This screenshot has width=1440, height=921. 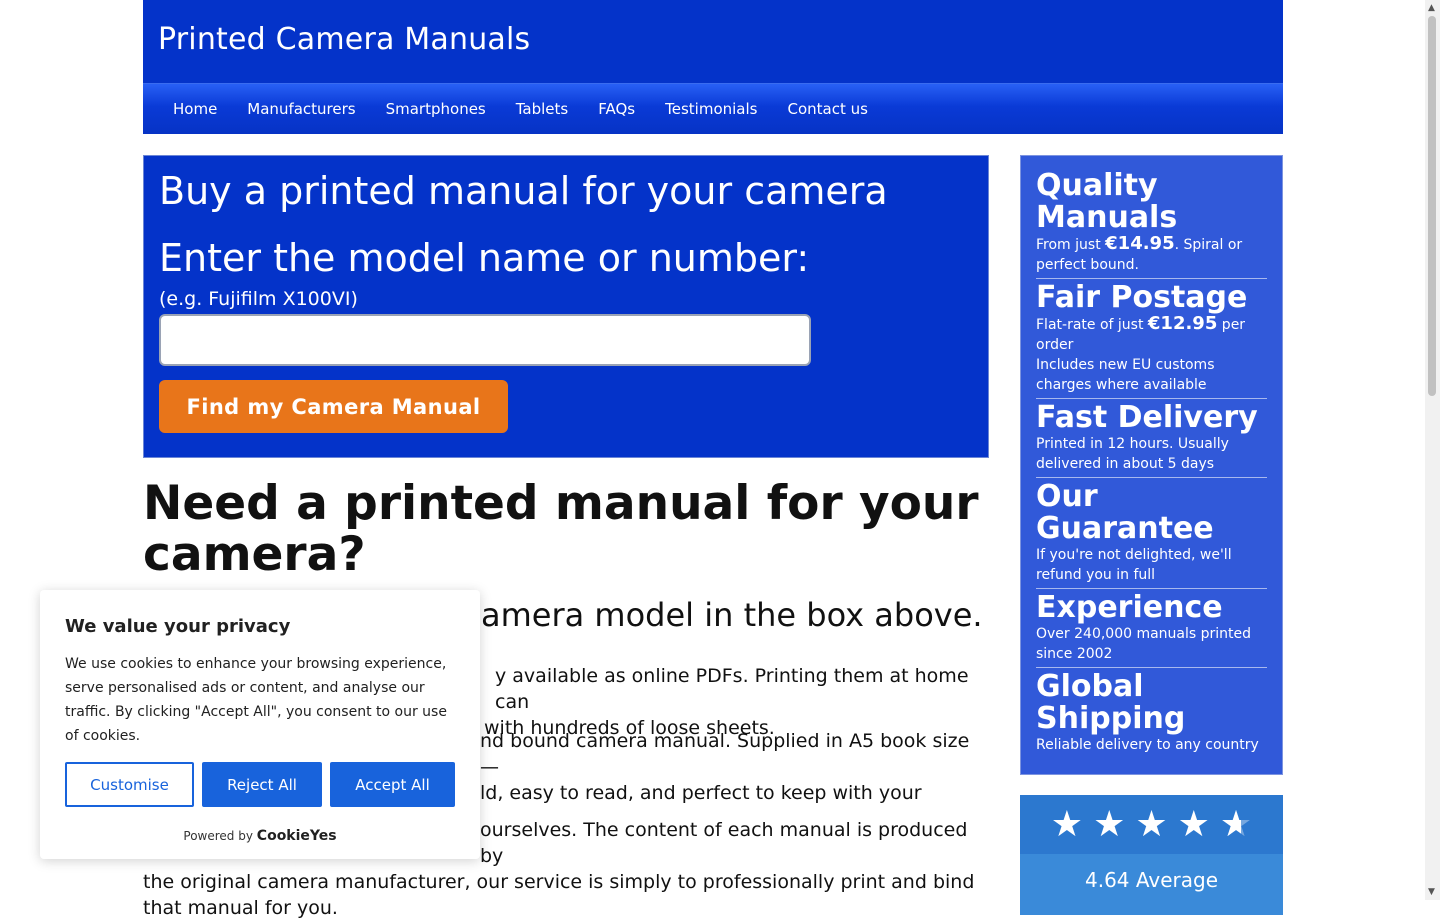 I want to click on find-manual-button: Find my Camera Manual, so click(x=333, y=406).